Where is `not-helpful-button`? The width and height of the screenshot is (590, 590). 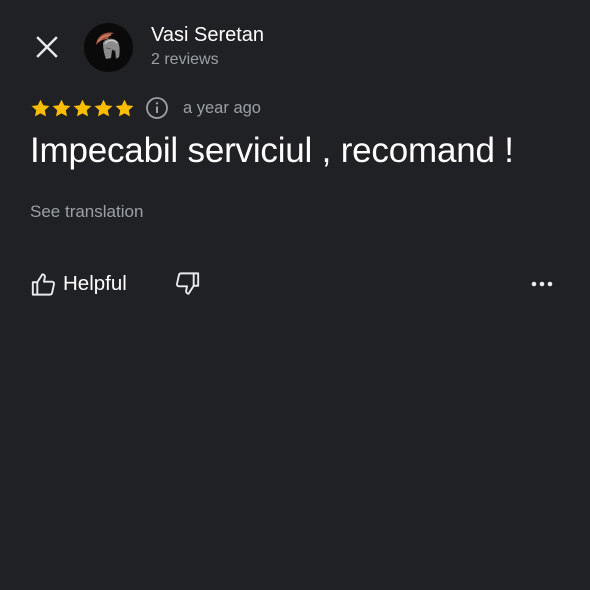 not-helpful-button is located at coordinates (188, 284).